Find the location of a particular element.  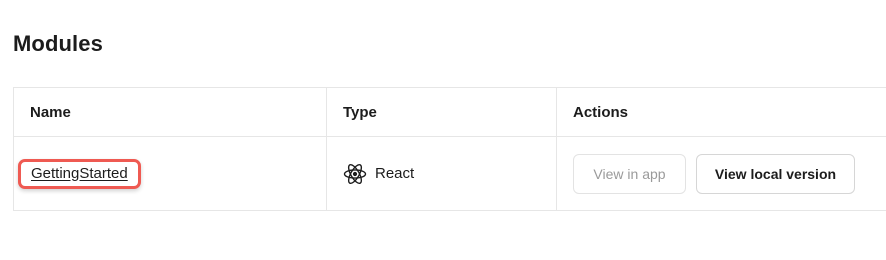

highlight-box: GettingStarted is located at coordinates (79, 173).